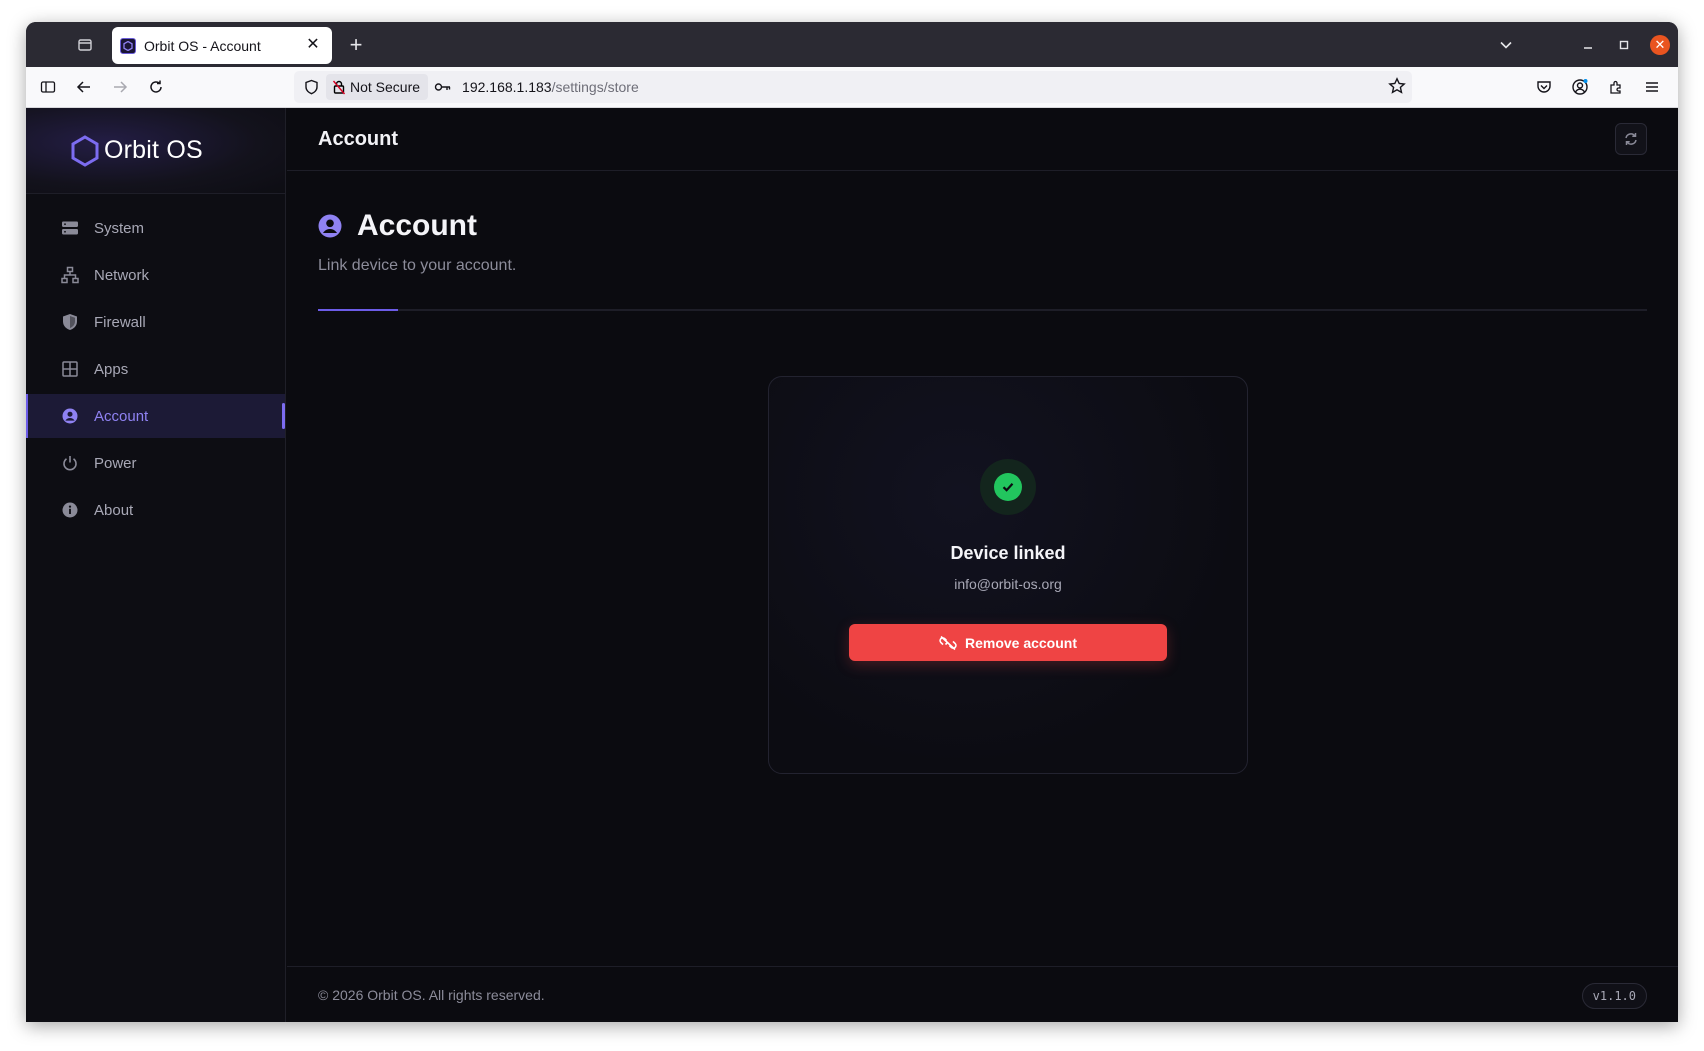  What do you see at coordinates (358, 138) in the screenshot?
I see `topbar-title: Account` at bounding box center [358, 138].